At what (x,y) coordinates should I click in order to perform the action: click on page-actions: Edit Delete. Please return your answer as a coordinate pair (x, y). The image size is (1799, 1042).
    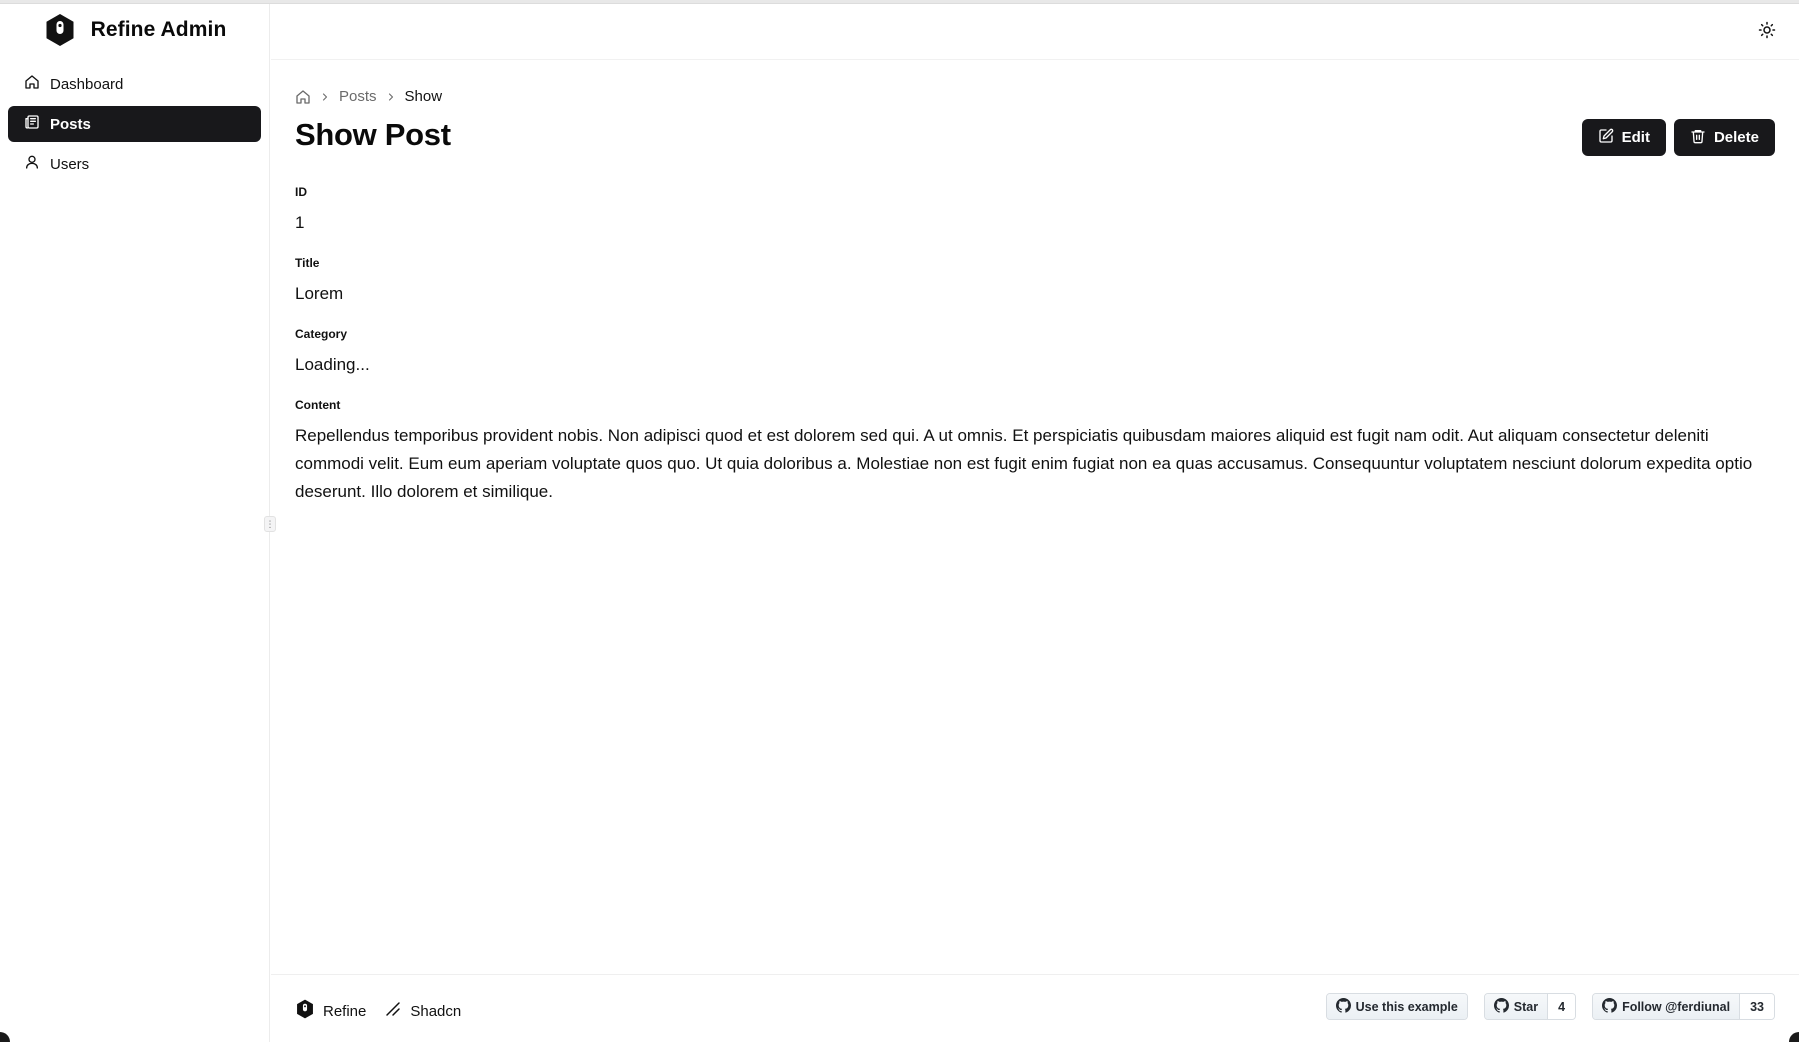
    Looking at the image, I should click on (1678, 137).